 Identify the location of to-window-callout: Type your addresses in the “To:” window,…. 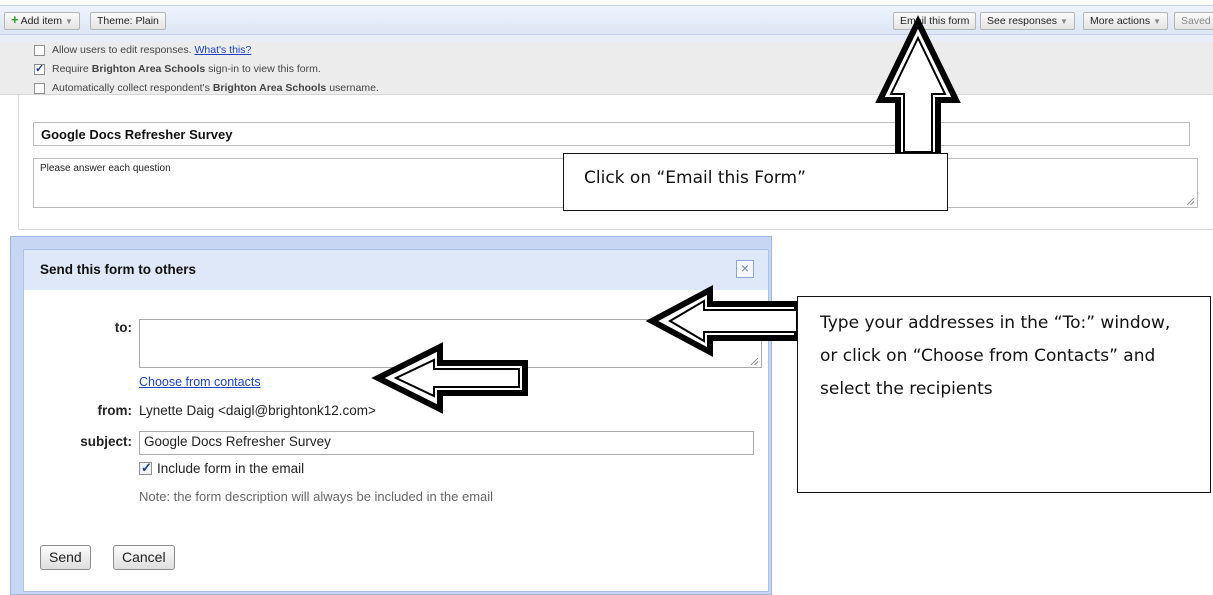
(1004, 394).